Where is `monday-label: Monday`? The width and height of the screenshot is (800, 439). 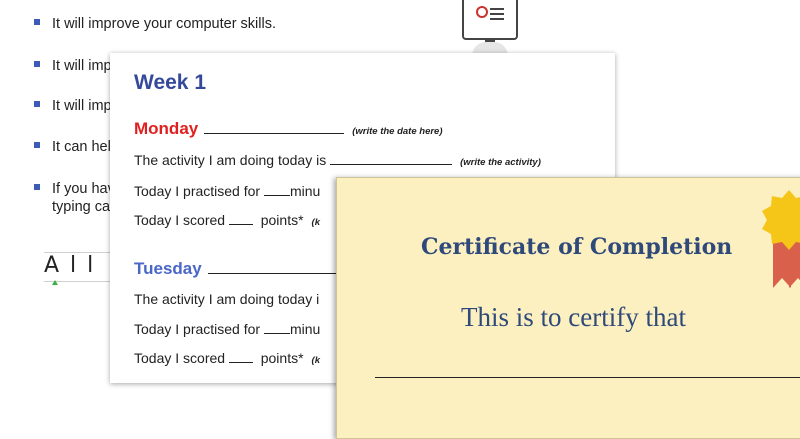
monday-label: Monday is located at coordinates (166, 128).